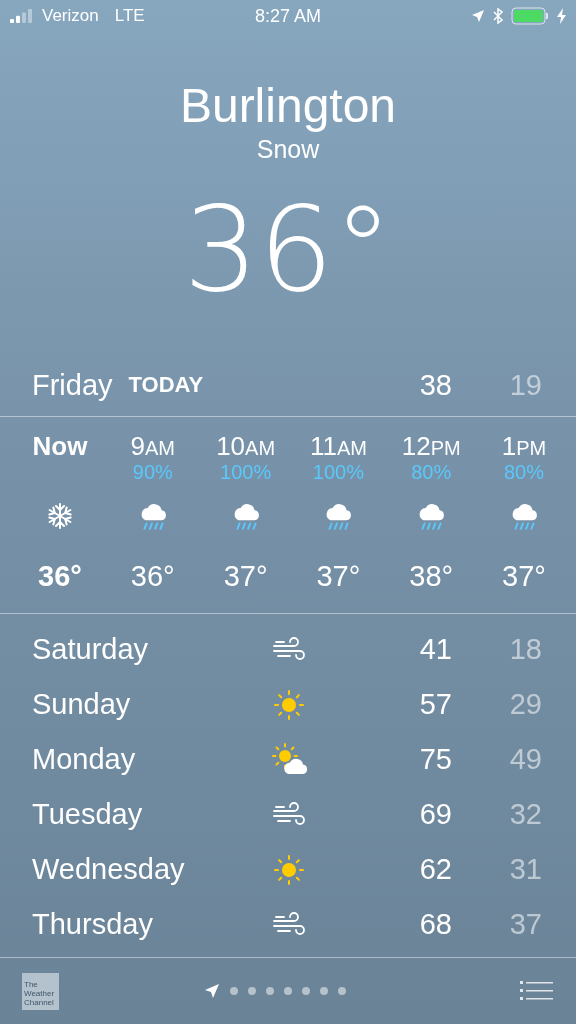 The image size is (576, 1024). What do you see at coordinates (525, 385) in the screenshot?
I see `low-temperature: 19` at bounding box center [525, 385].